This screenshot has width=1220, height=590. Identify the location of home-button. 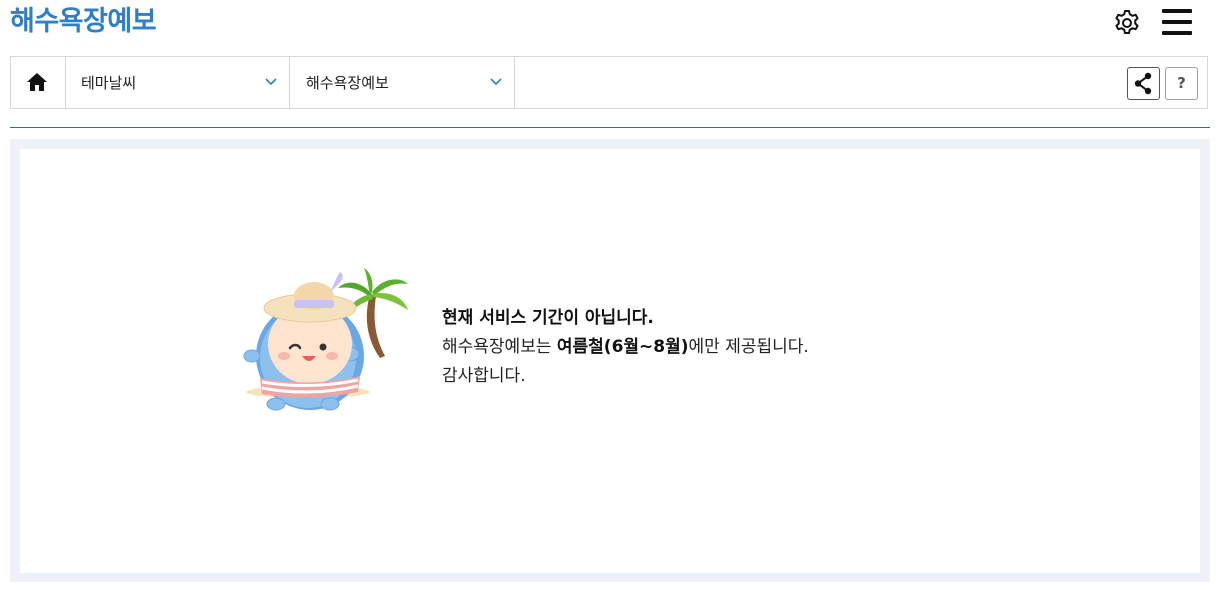
(38, 82).